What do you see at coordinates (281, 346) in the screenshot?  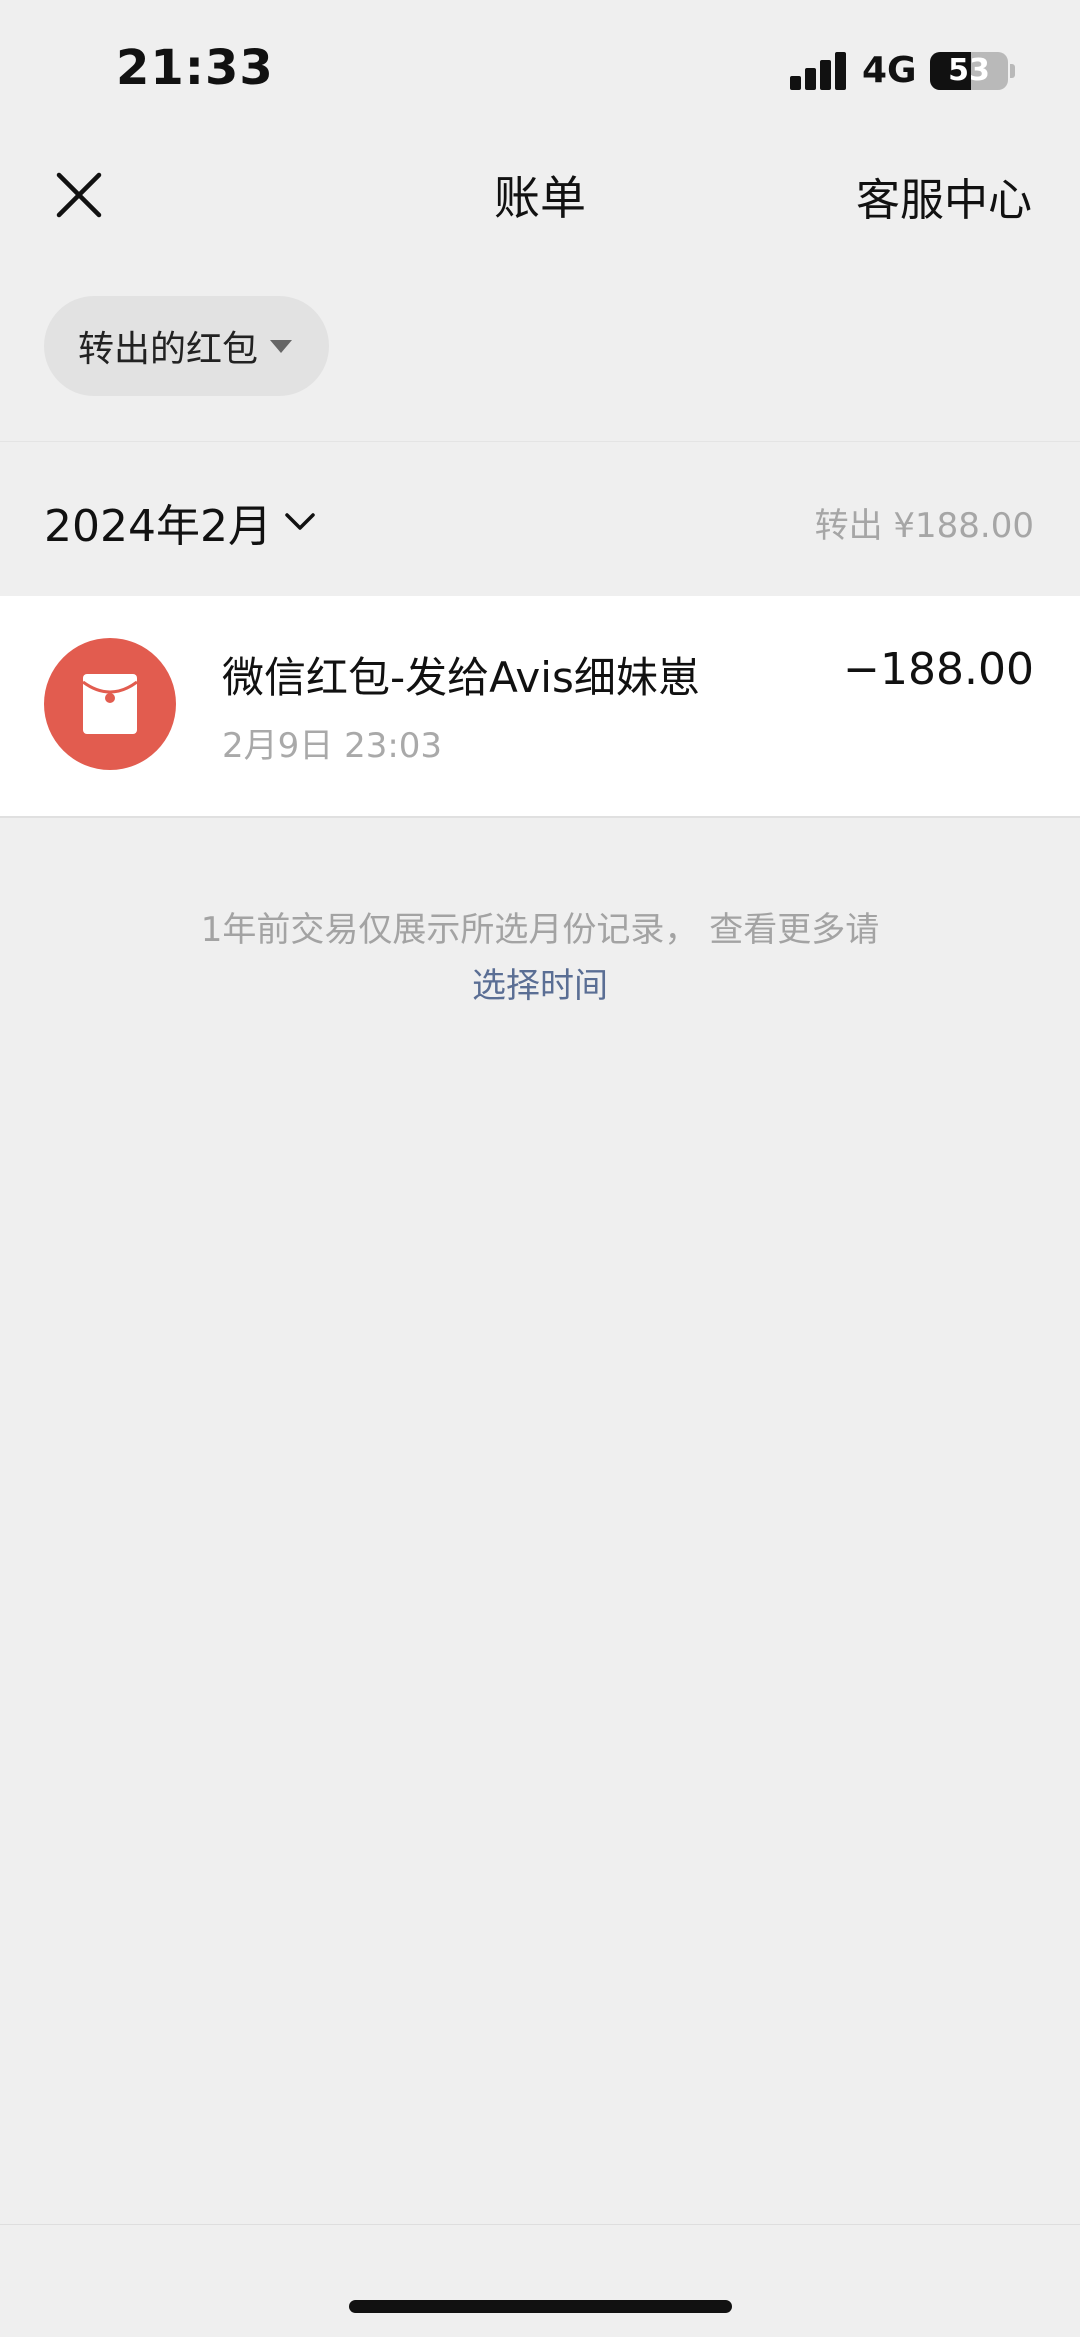 I see `caret-down-icon` at bounding box center [281, 346].